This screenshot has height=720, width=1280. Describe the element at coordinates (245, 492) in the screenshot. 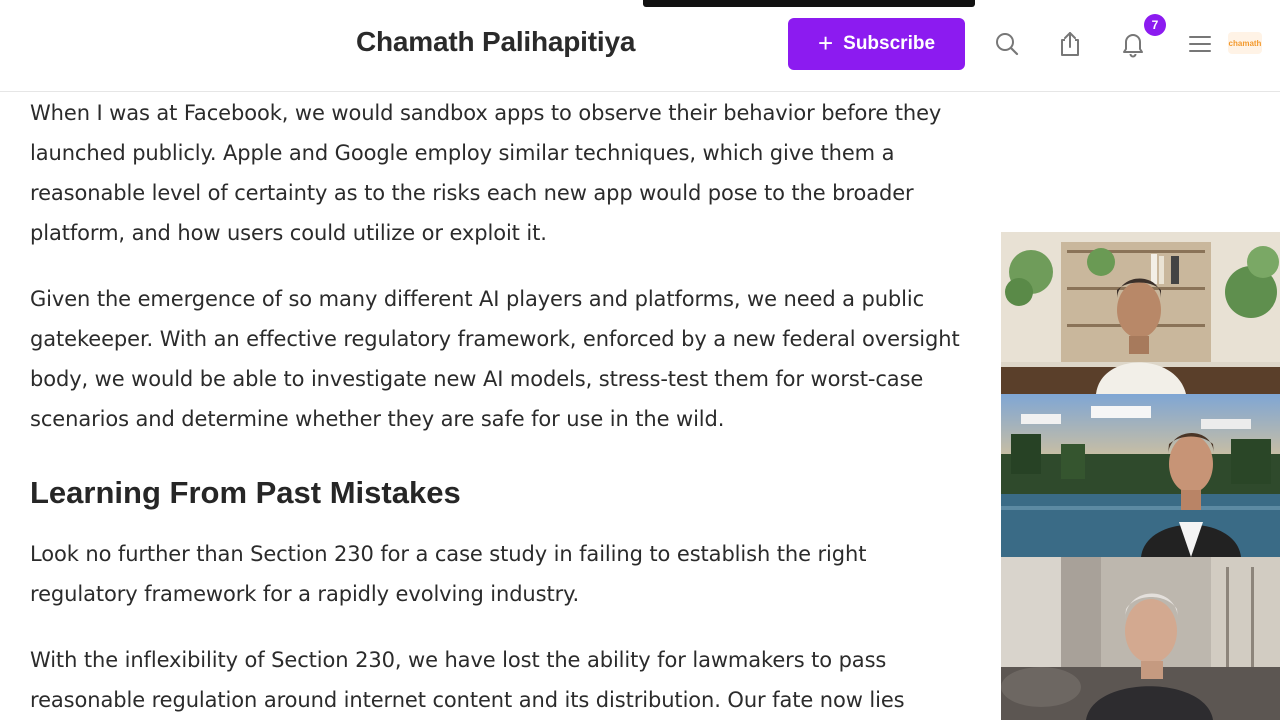

I see `section-heading: Learning From Past Mistakes` at that location.